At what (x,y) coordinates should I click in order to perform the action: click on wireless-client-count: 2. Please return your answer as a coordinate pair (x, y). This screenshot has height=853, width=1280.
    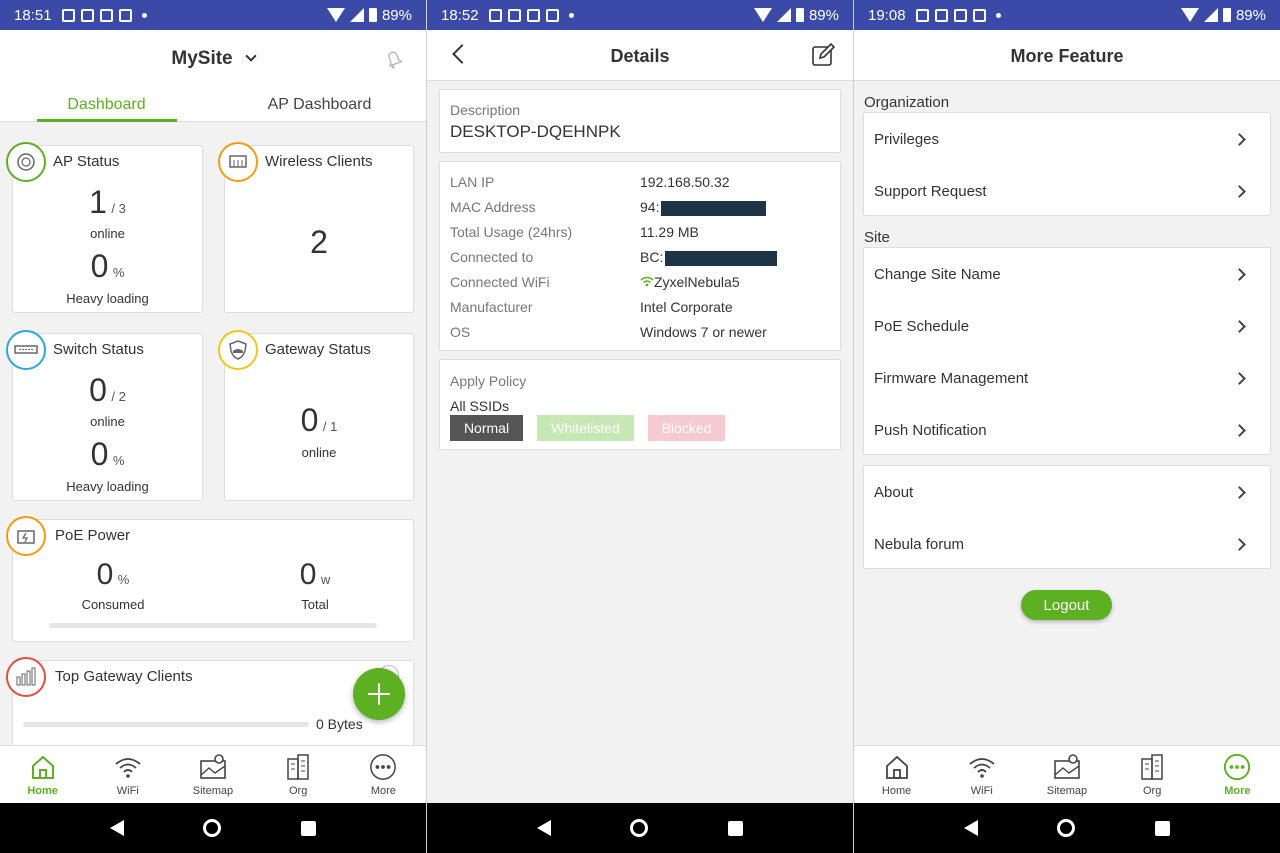
    Looking at the image, I should click on (319, 242).